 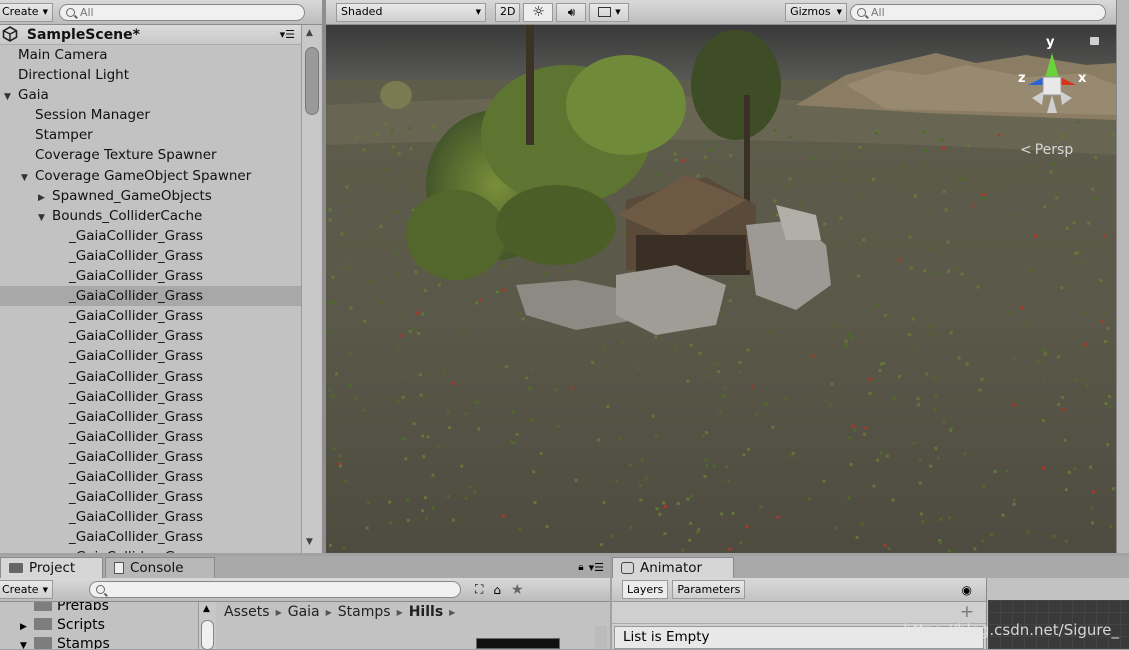 What do you see at coordinates (666, 637) in the screenshot?
I see `empty-list-text: List is Empty` at bounding box center [666, 637].